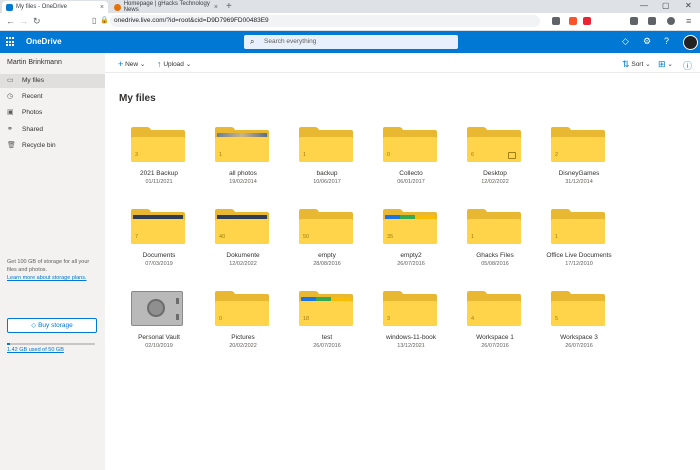  Describe the element at coordinates (647, 41) in the screenshot. I see `settings-gear-icon: ⚙` at that location.